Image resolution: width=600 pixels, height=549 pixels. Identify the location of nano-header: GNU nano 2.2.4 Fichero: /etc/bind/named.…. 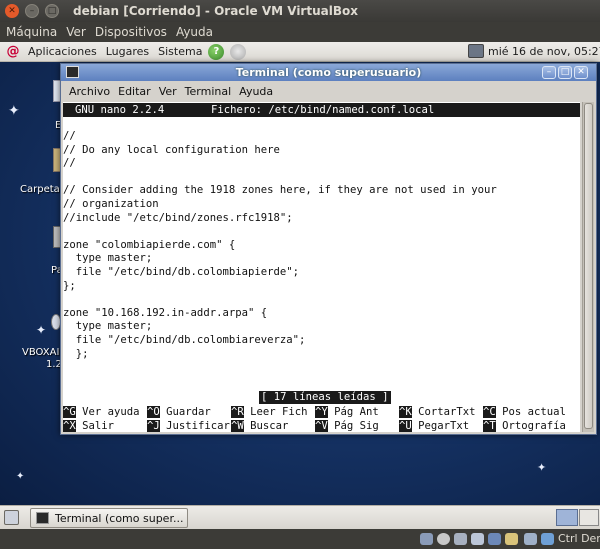
(321, 110).